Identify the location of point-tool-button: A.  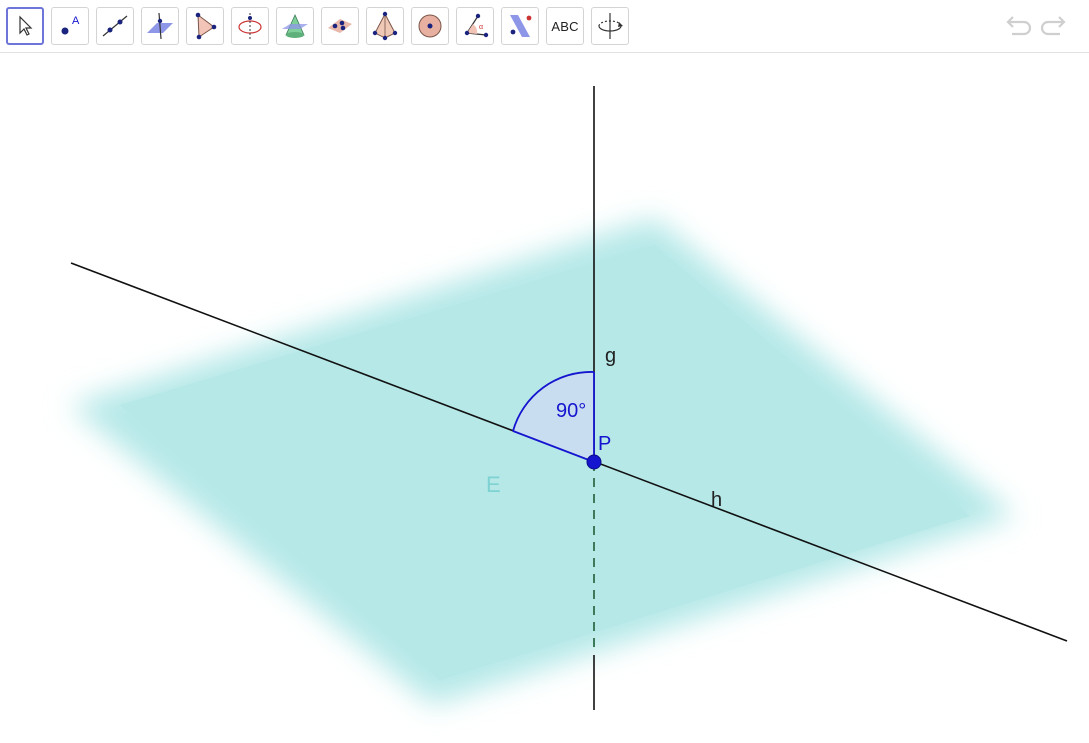
(70, 26).